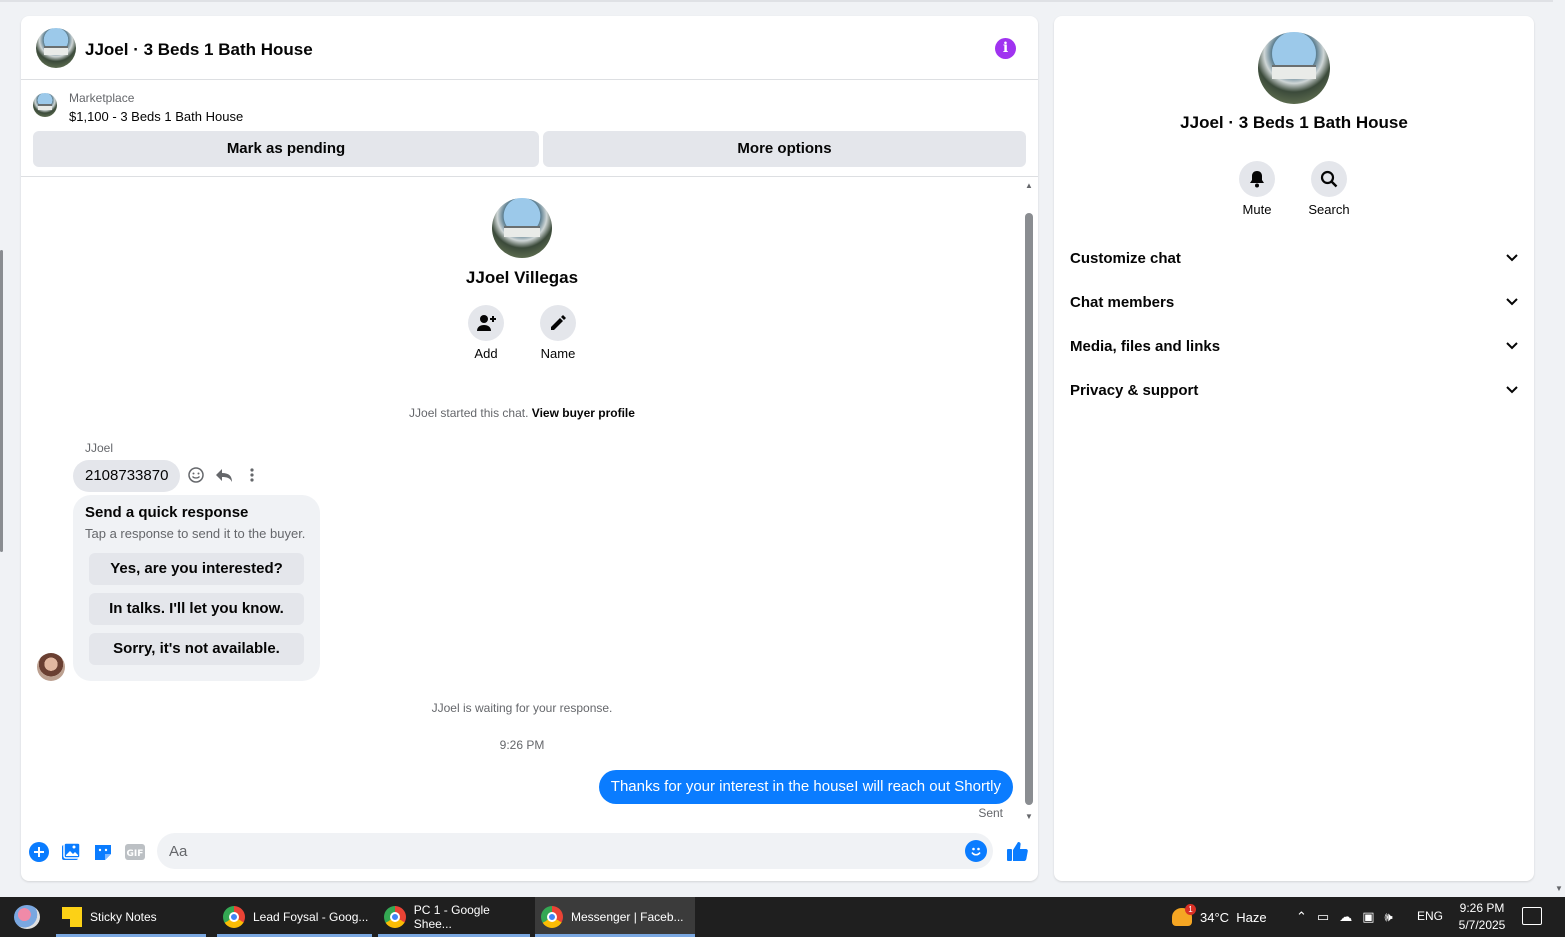 Image resolution: width=1565 pixels, height=937 pixels. I want to click on divider, so click(529, 176).